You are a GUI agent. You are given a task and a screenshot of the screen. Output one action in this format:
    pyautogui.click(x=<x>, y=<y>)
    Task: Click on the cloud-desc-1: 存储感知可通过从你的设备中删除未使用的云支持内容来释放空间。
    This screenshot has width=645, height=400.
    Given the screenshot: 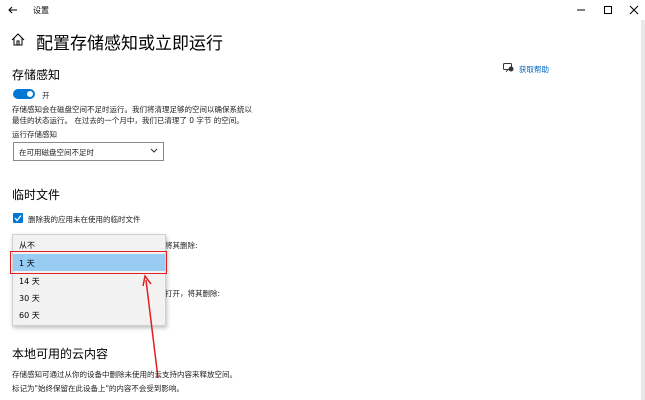 What is the action you would take?
    pyautogui.click(x=124, y=374)
    